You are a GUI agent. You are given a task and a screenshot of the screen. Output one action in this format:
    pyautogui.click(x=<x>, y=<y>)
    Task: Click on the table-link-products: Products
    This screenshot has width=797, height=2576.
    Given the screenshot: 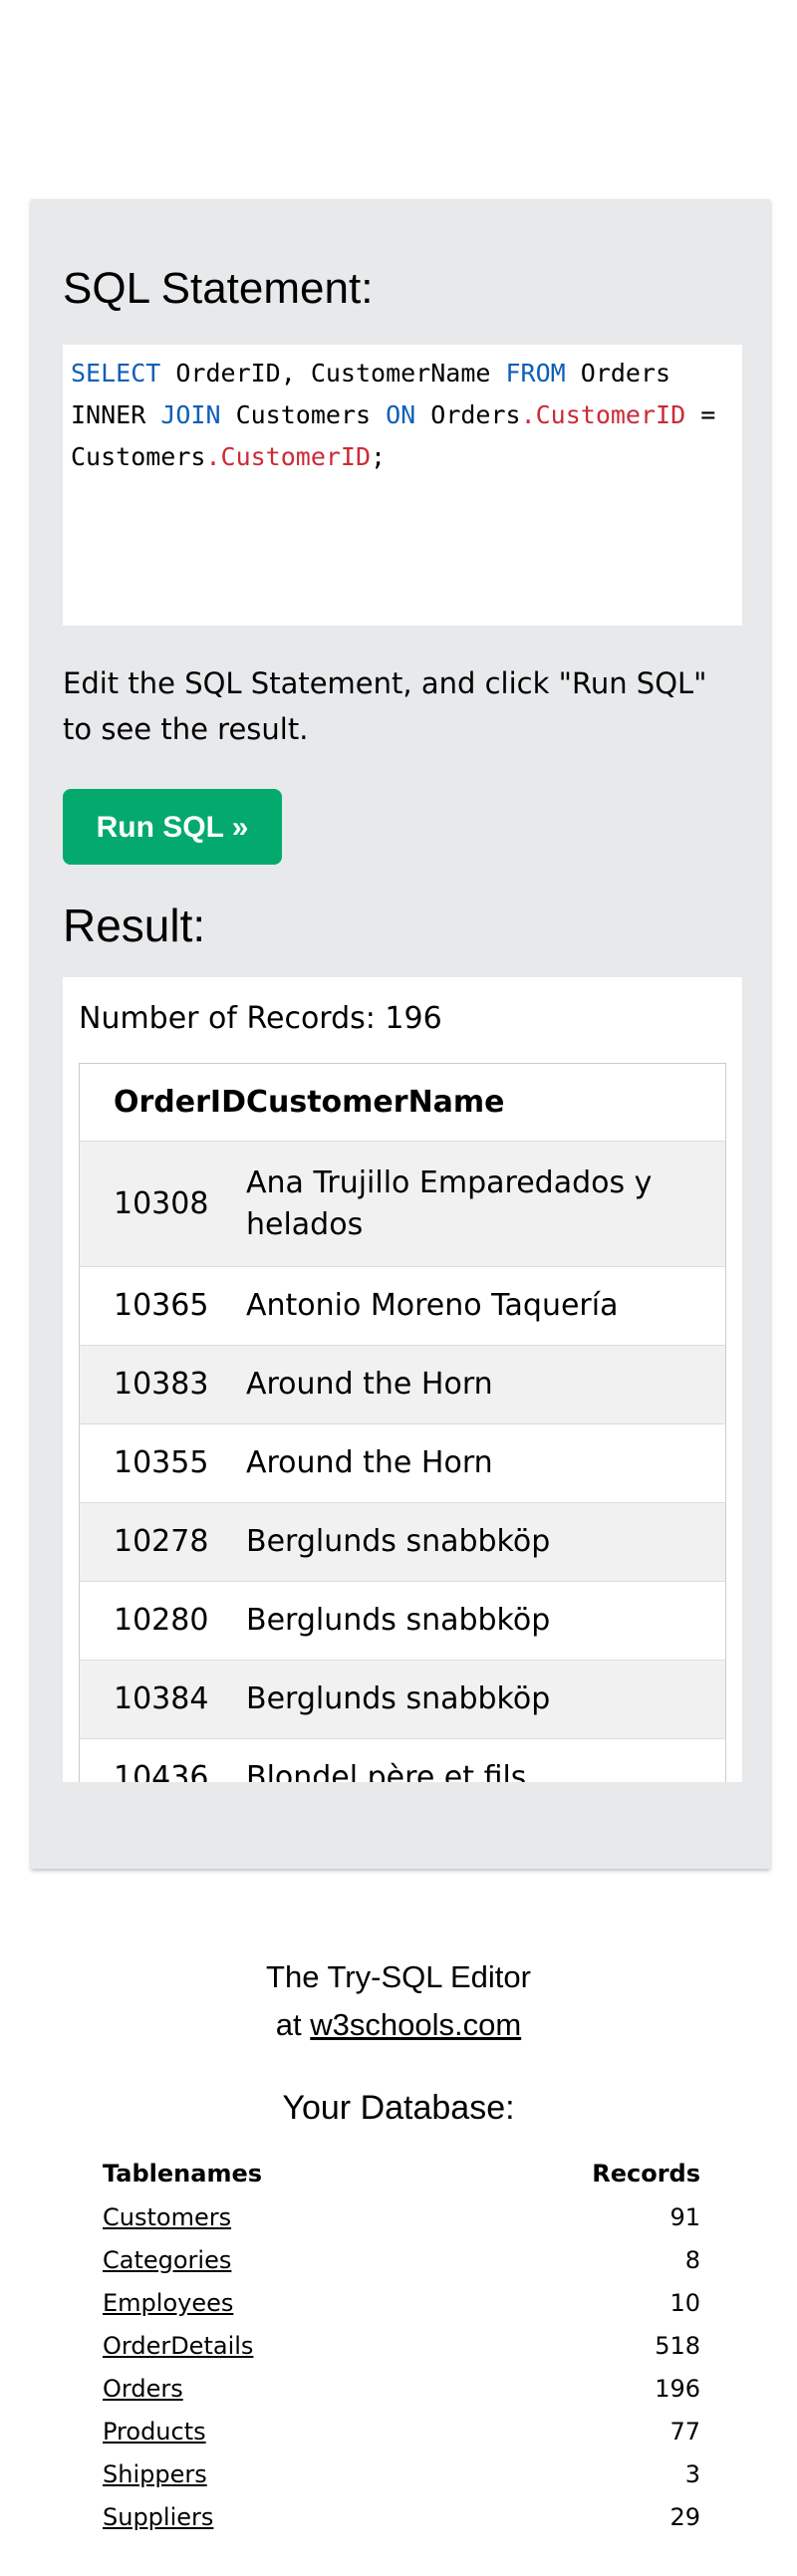 What is the action you would take?
    pyautogui.click(x=155, y=2432)
    